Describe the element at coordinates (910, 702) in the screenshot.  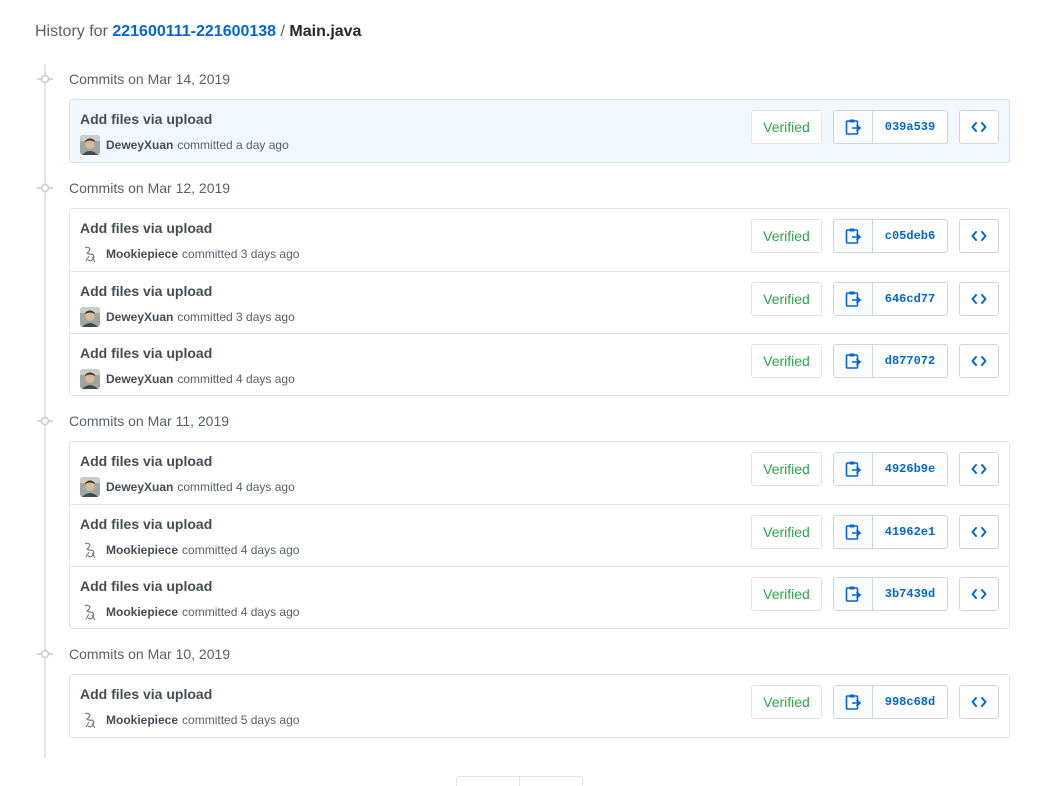
I see `commit-sha-link: 998c68d` at that location.